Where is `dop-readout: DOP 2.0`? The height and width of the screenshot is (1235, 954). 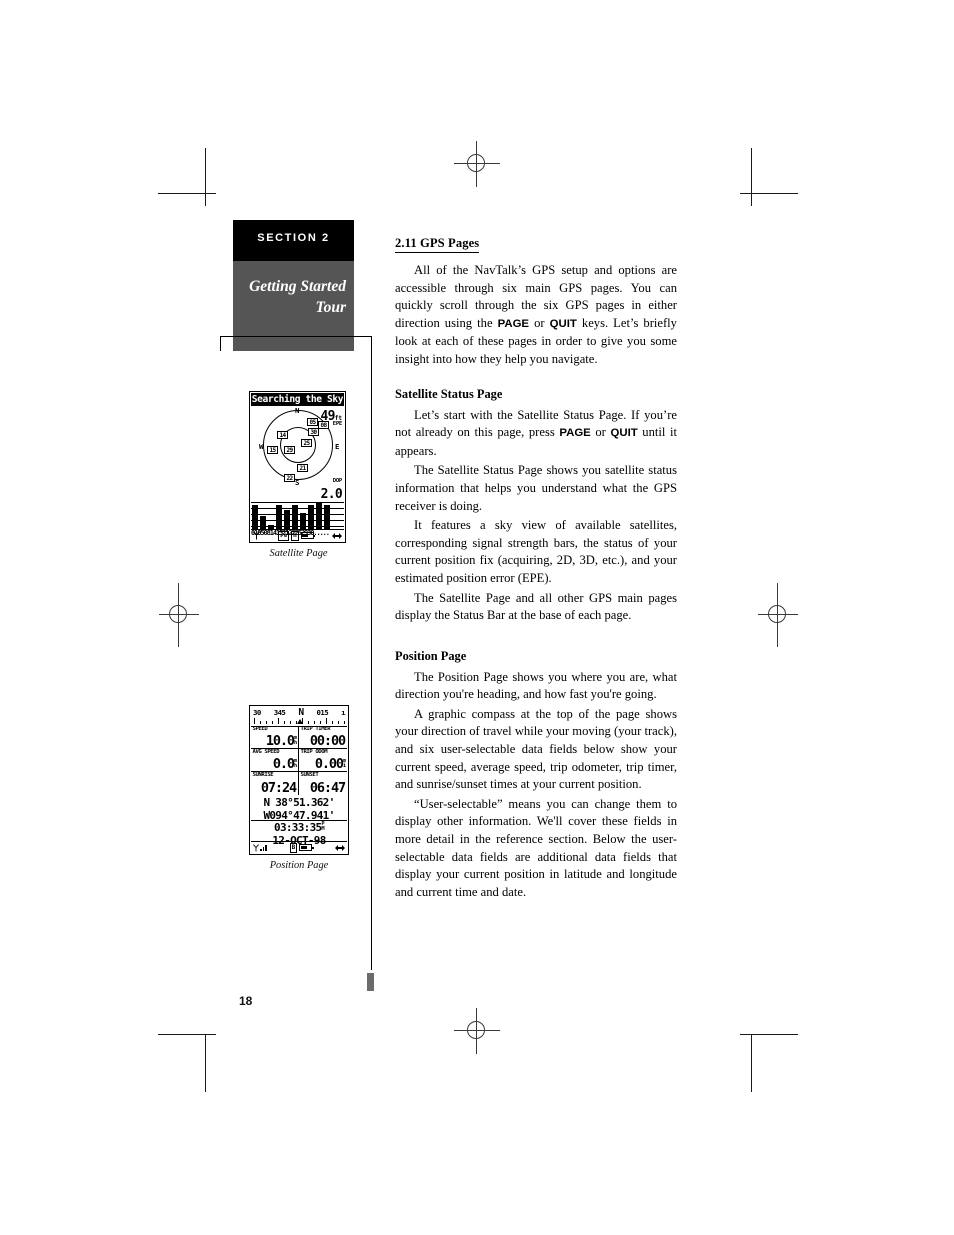
dop-readout: DOP 2.0 is located at coordinates (331, 490).